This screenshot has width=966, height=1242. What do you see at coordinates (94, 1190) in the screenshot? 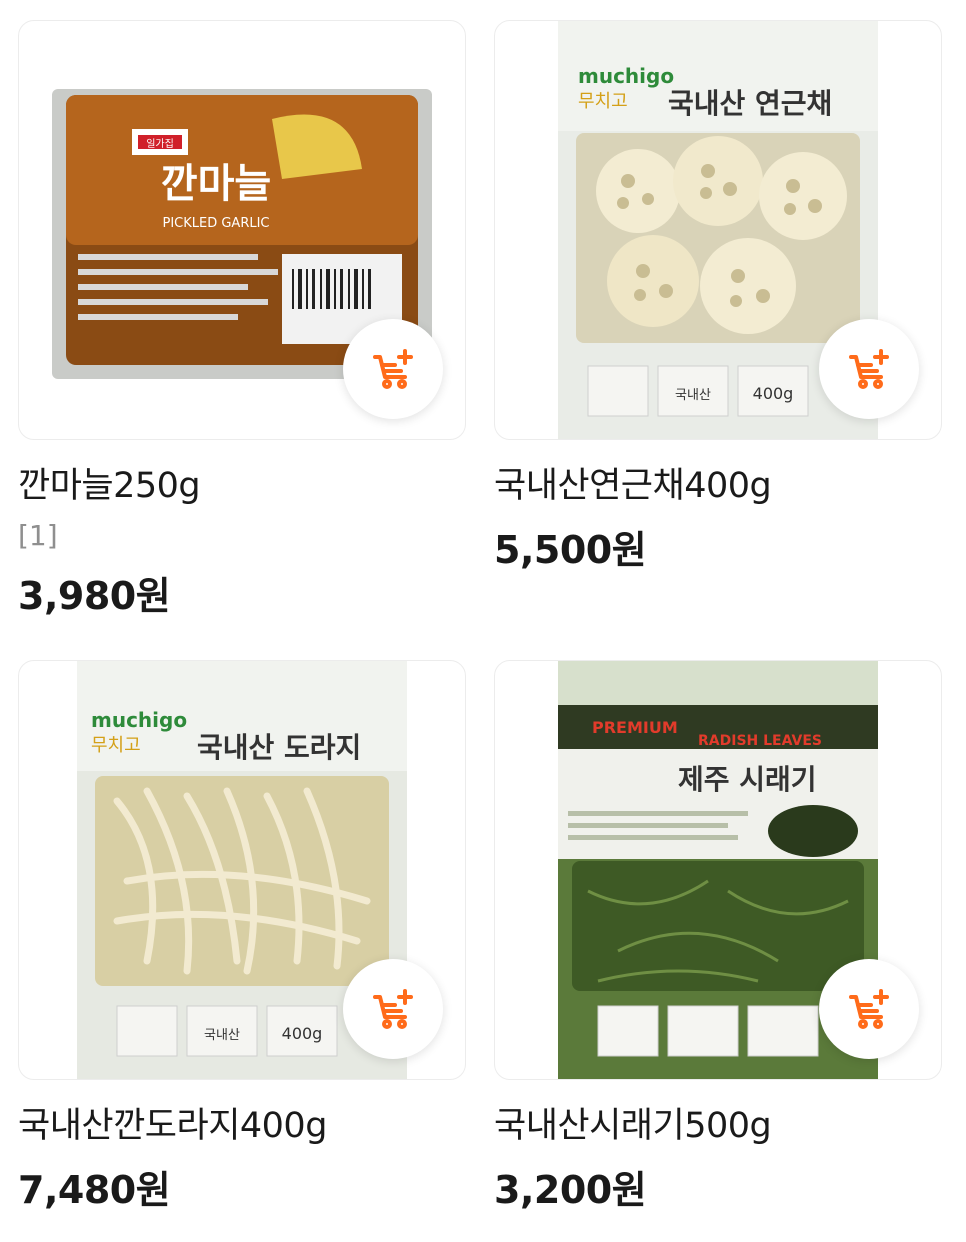
I see `product-price: 7,480원` at bounding box center [94, 1190].